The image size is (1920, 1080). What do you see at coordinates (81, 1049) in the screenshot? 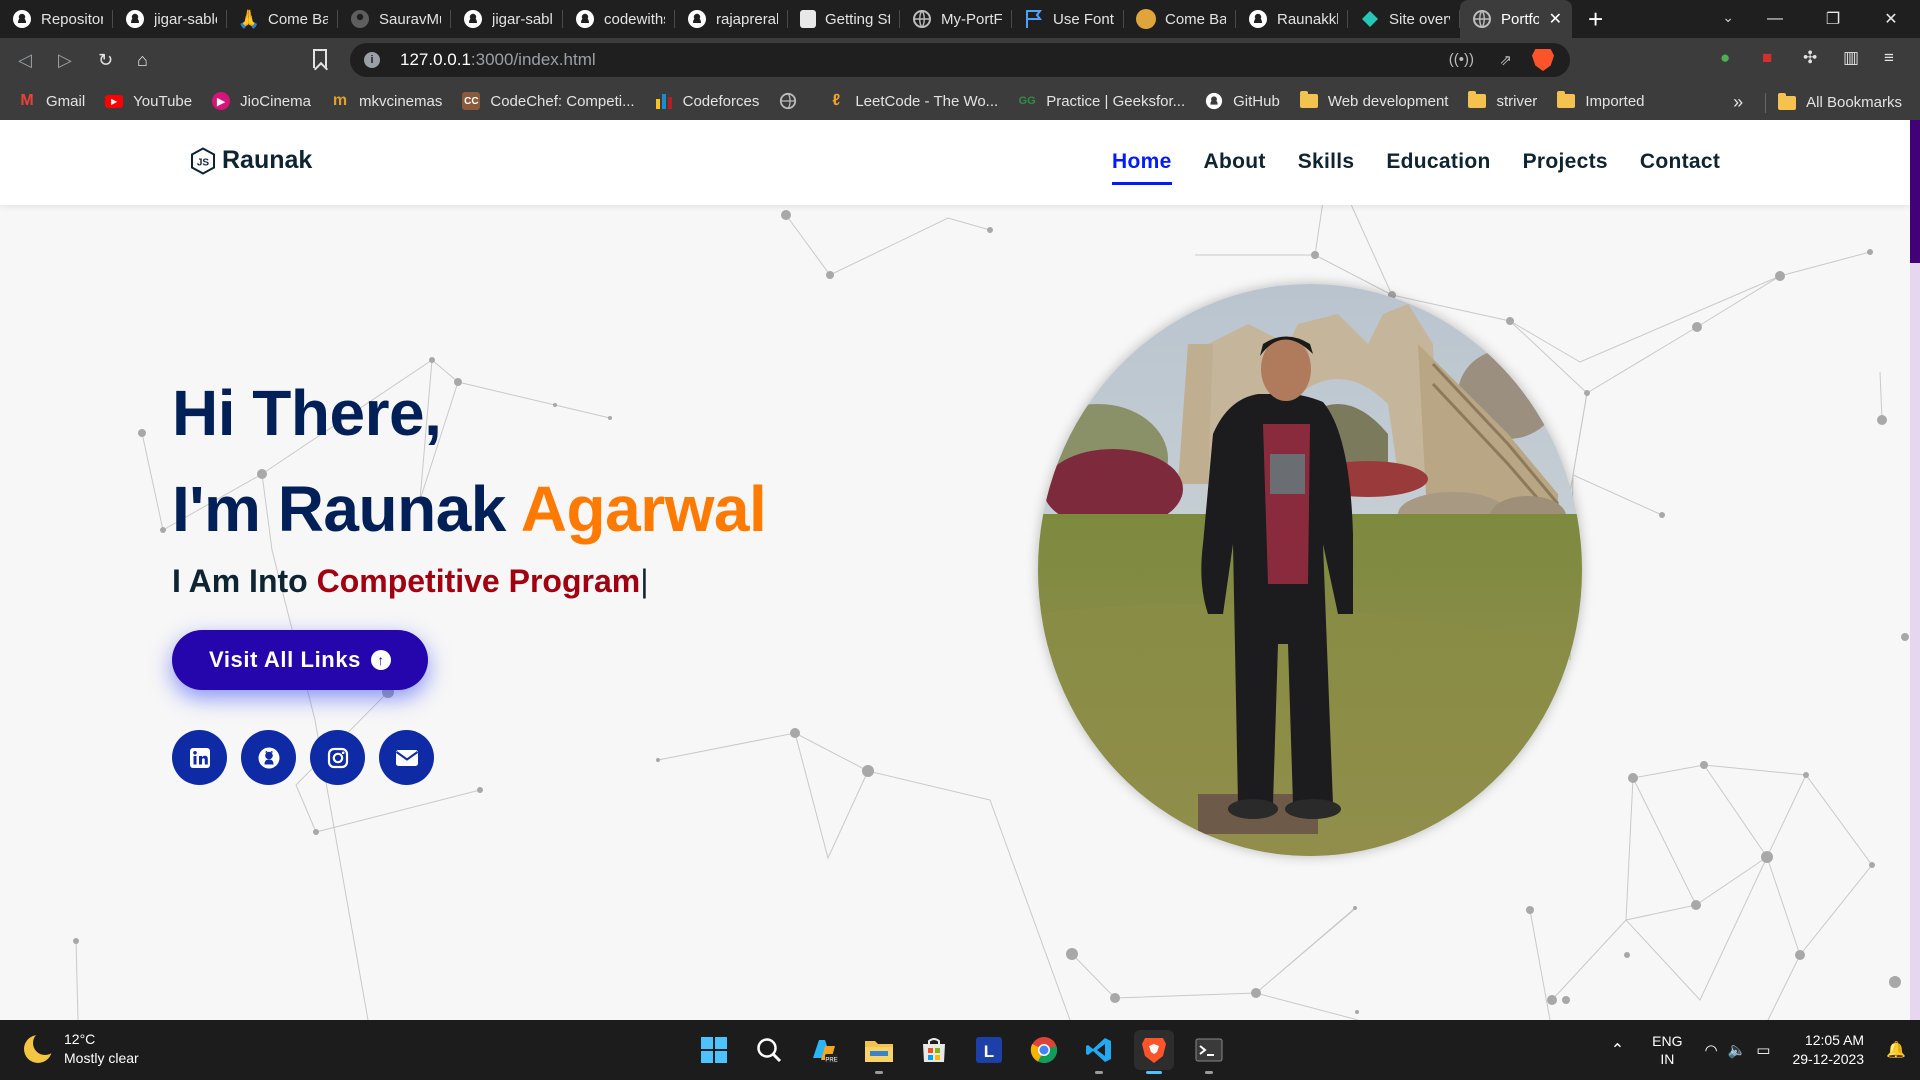
I see `weather-widget: 12°C Mostly clear` at bounding box center [81, 1049].